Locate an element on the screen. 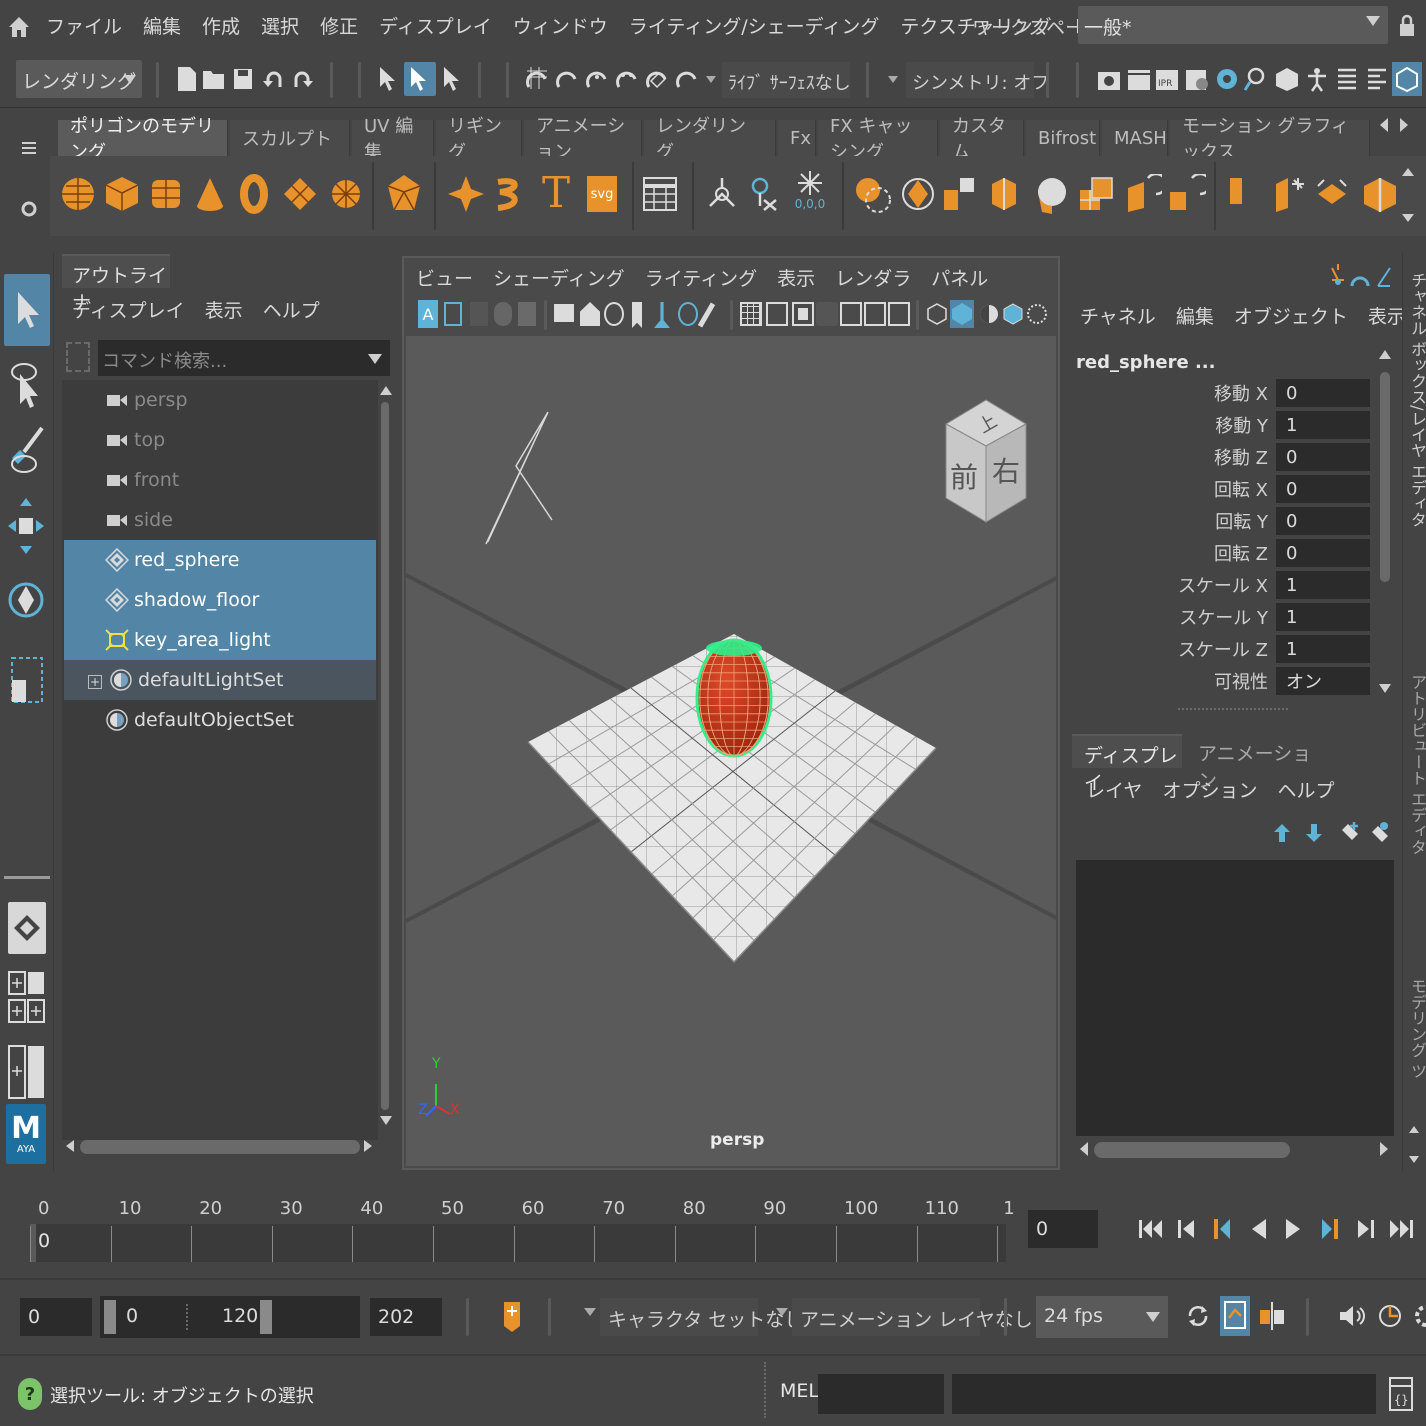 The width and height of the screenshot is (1426, 1426). move-layer-up-icon is located at coordinates (1282, 833).